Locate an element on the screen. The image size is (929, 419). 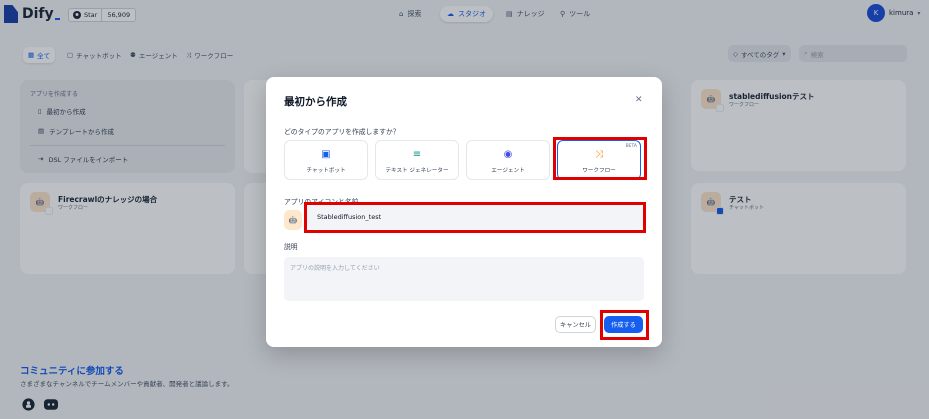
type-chatbot: ▣ チャットボット is located at coordinates (326, 160).